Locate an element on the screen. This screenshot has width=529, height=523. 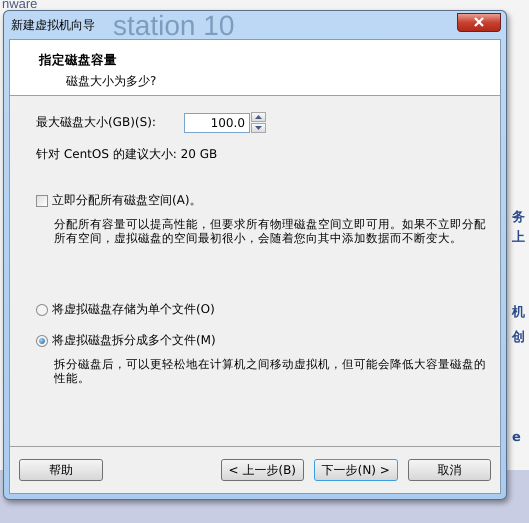
up-arrow-icon is located at coordinates (258, 117).